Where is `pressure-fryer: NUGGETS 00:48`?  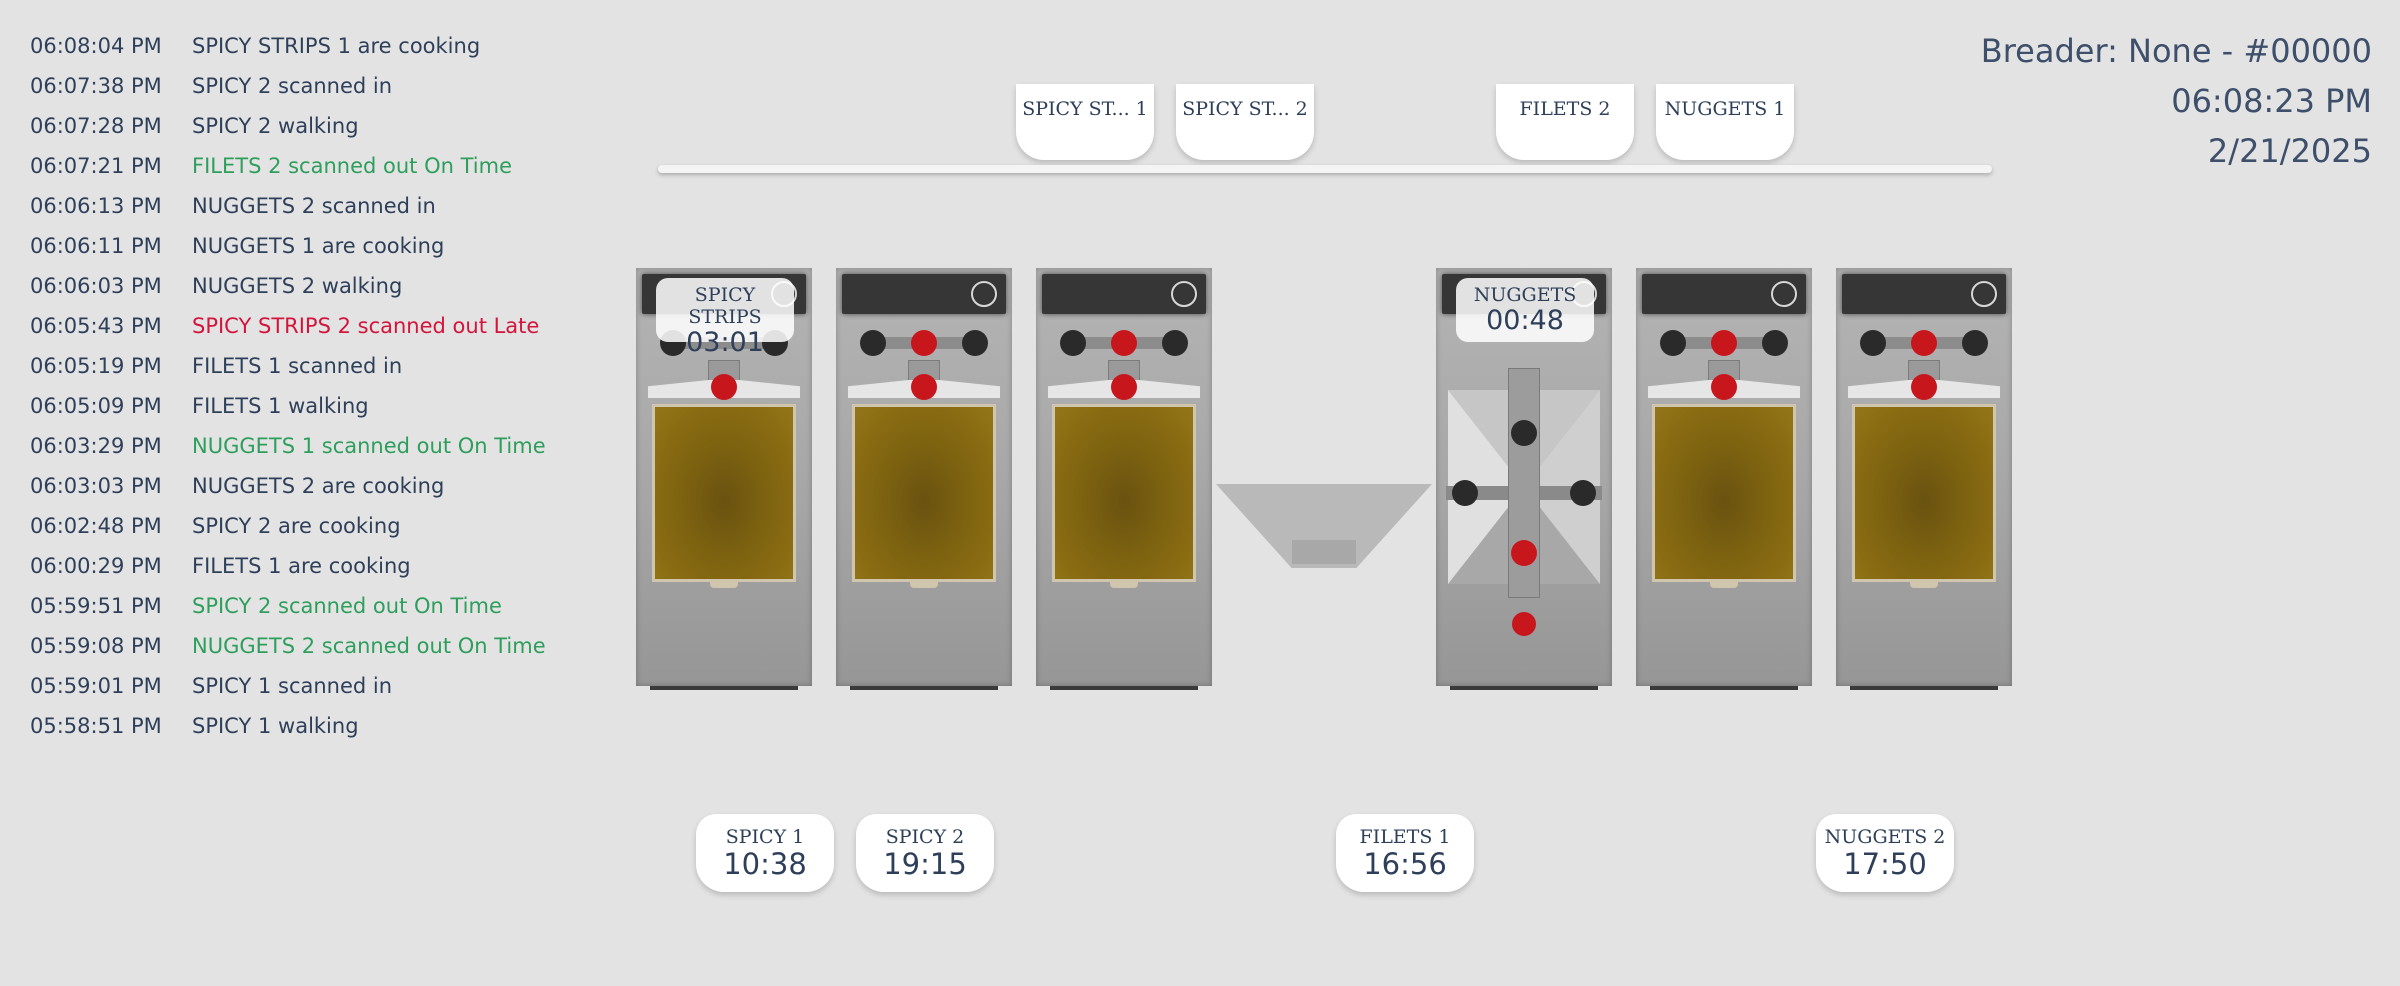 pressure-fryer: NUGGETS 00:48 is located at coordinates (1524, 479).